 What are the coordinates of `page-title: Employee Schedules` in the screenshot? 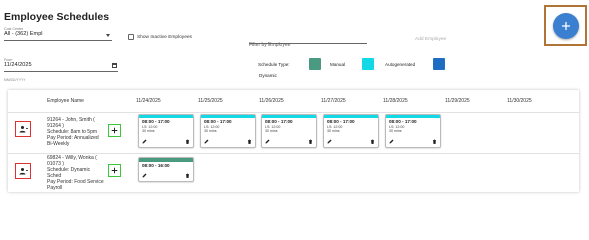 It's located at (57, 17).